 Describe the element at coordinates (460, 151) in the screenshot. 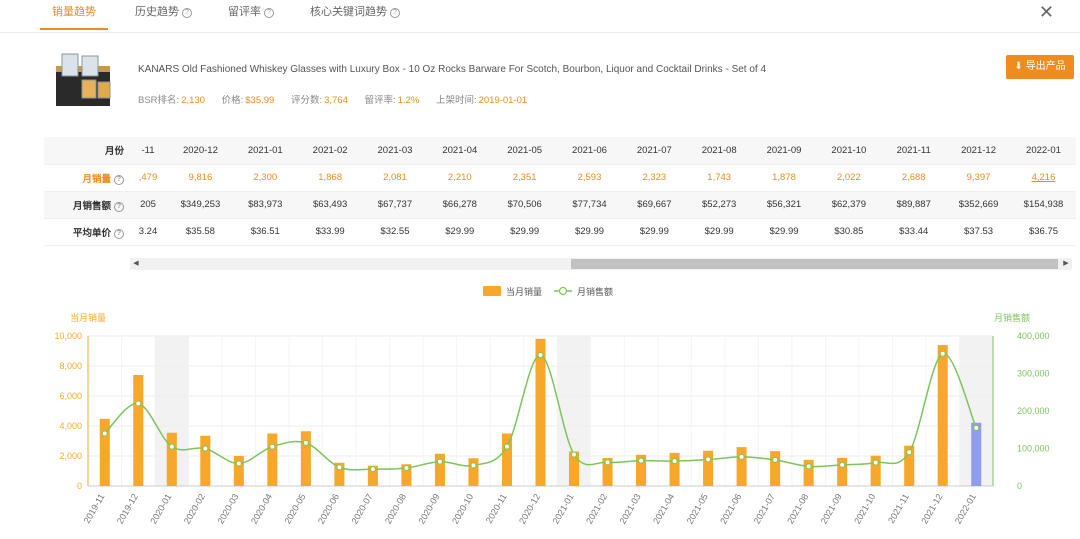

I see `table-cell: 2021-04` at that location.